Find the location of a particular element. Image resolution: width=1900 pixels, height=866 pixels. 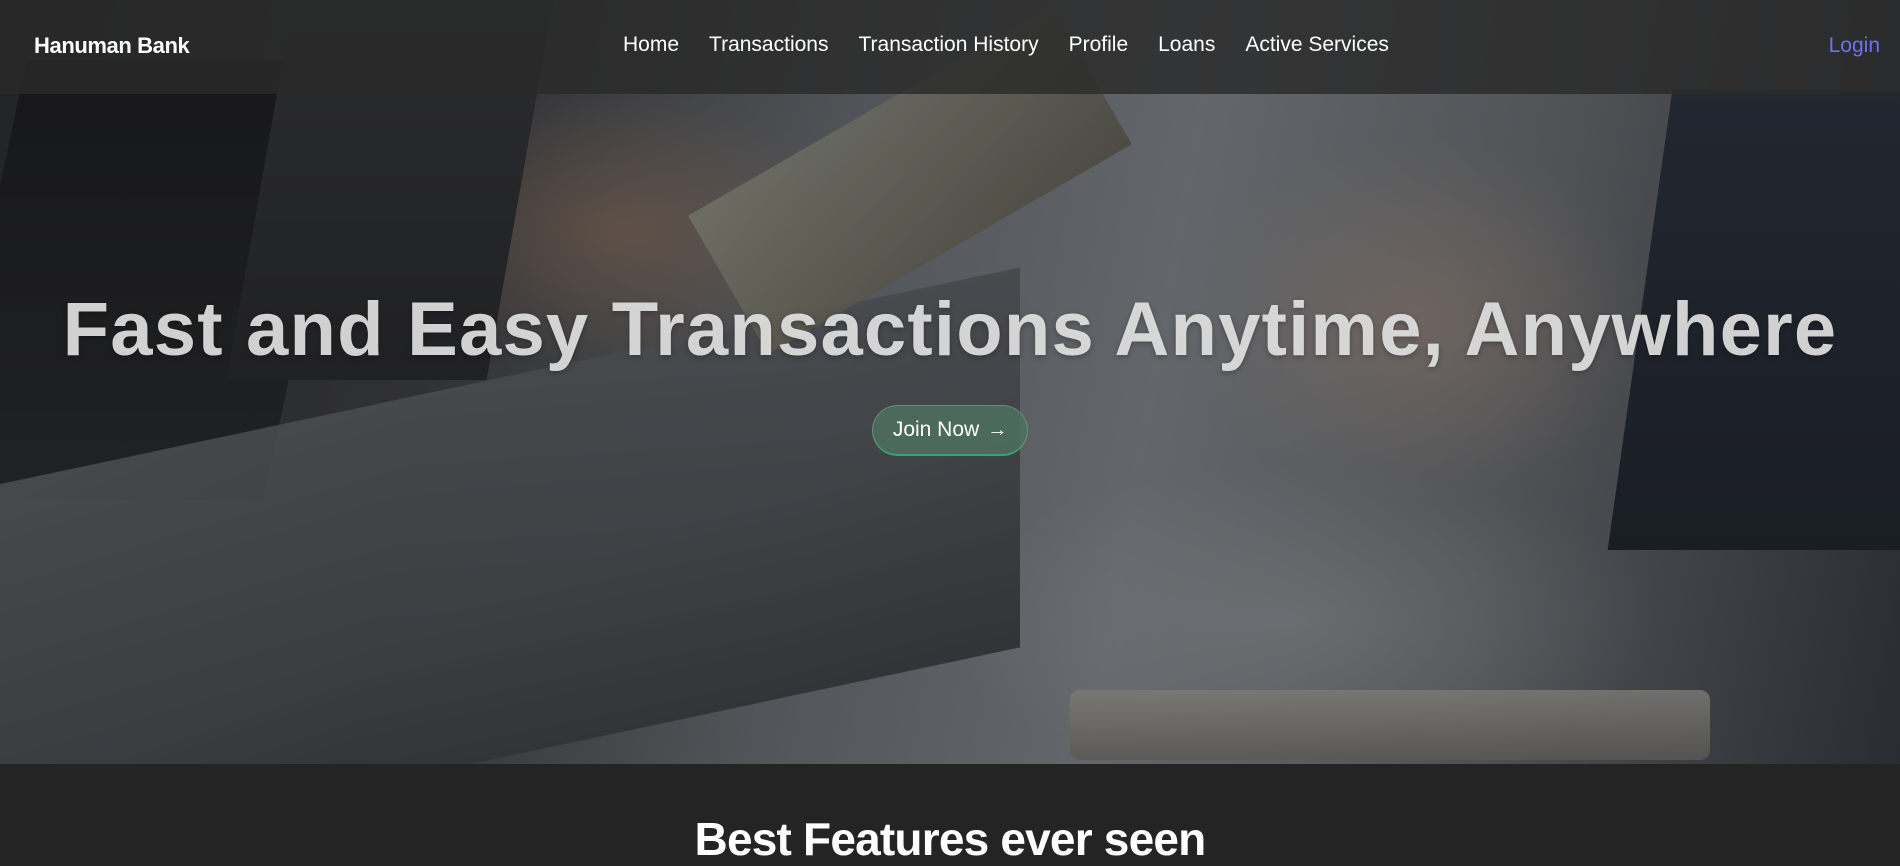

login-link: Login is located at coordinates (1854, 46).